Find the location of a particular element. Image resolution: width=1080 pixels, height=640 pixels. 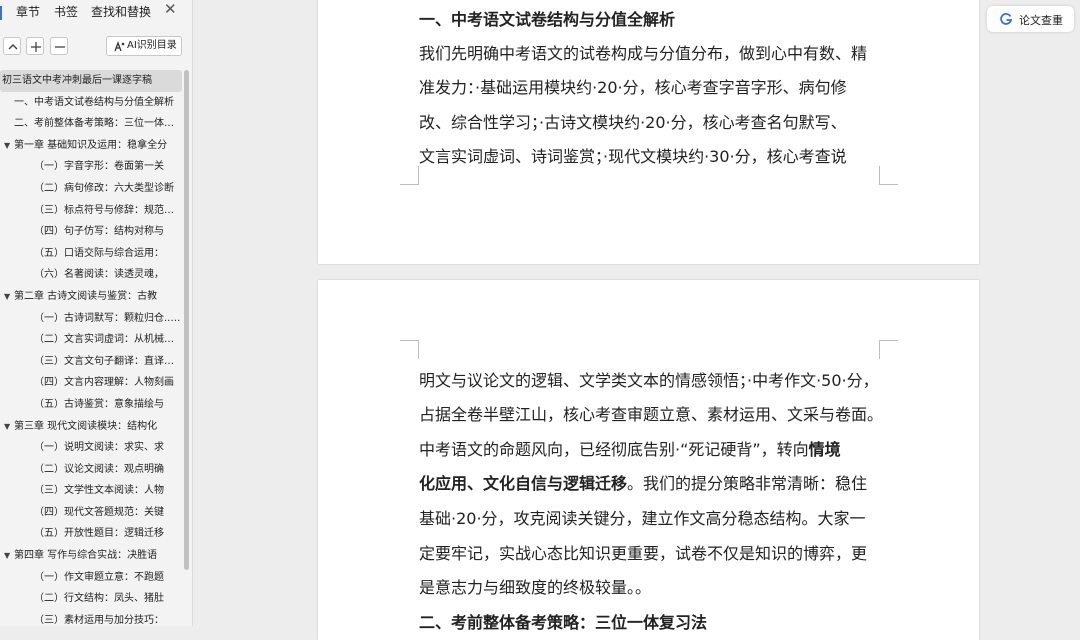

toc-item: ▼ 第四章 写作与综合实战：决胜语 is located at coordinates (91, 556).